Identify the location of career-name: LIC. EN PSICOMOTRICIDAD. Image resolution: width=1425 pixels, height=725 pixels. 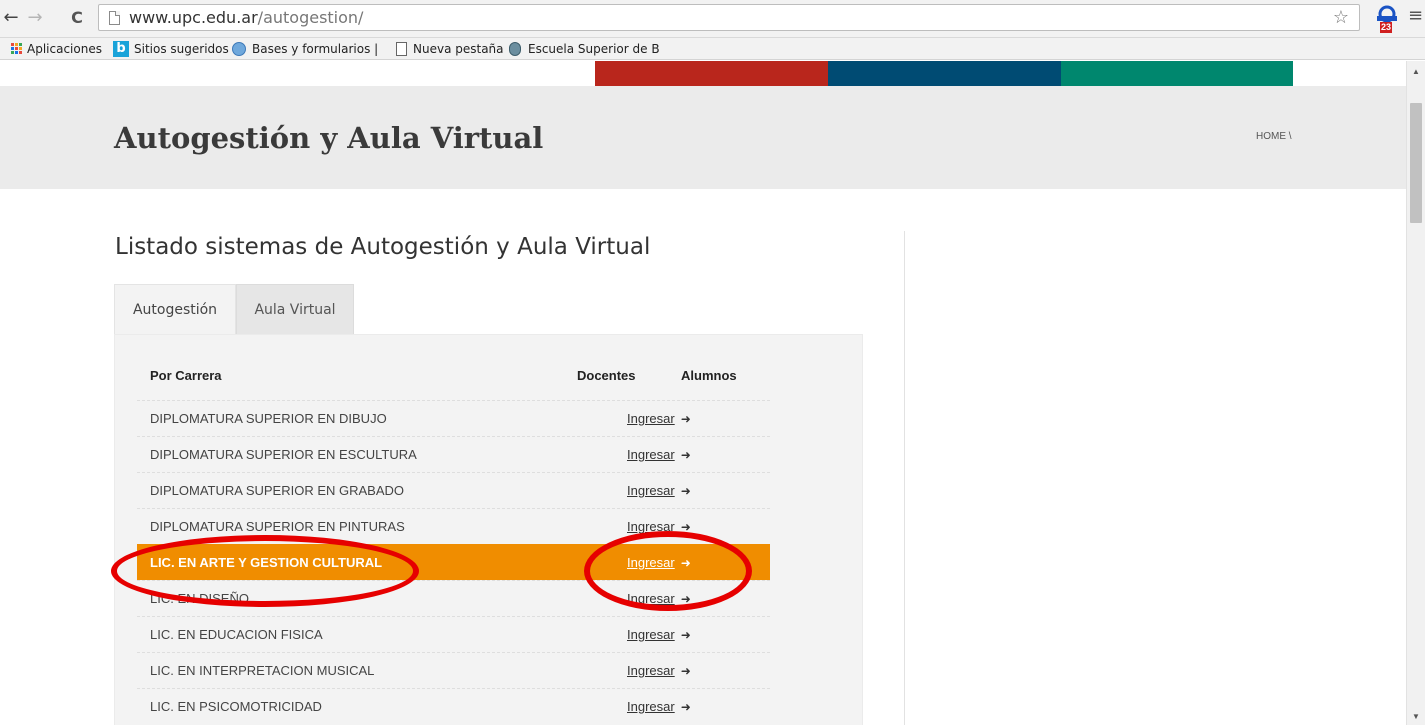
(236, 706).